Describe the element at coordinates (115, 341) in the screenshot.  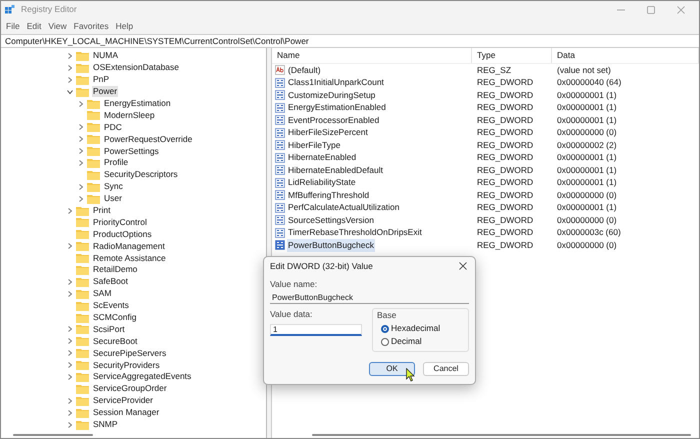
I see `tree-item: SecureBoot` at that location.